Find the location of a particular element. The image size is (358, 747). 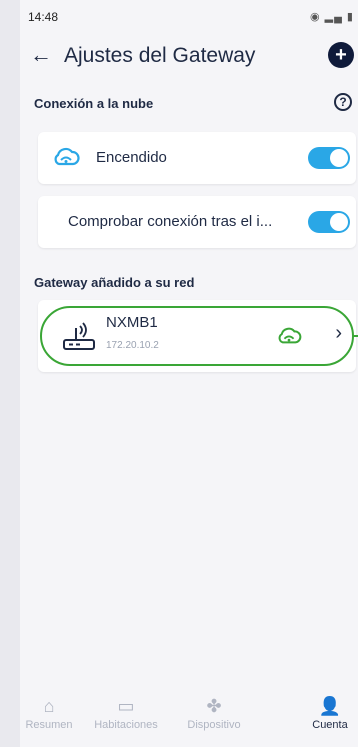

cloud-section-title: Conexión a la nube is located at coordinates (94, 103).